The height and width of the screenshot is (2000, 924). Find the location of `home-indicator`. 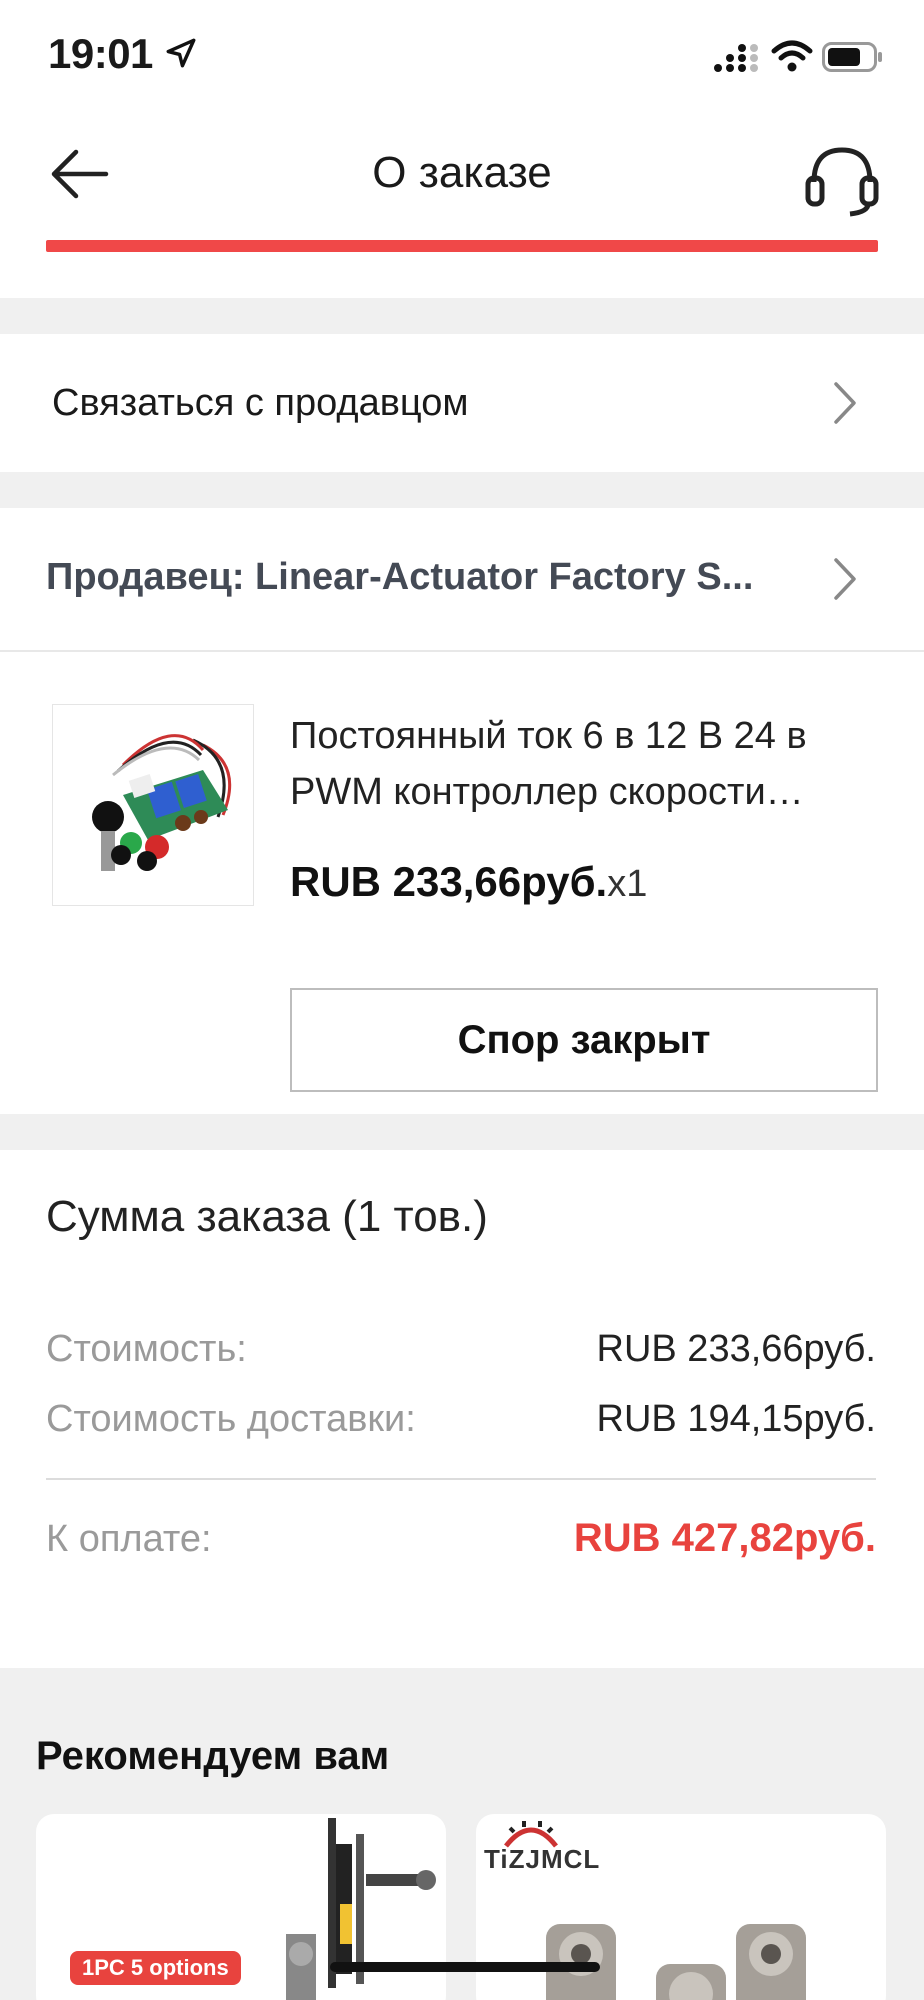

home-indicator is located at coordinates (465, 1967).